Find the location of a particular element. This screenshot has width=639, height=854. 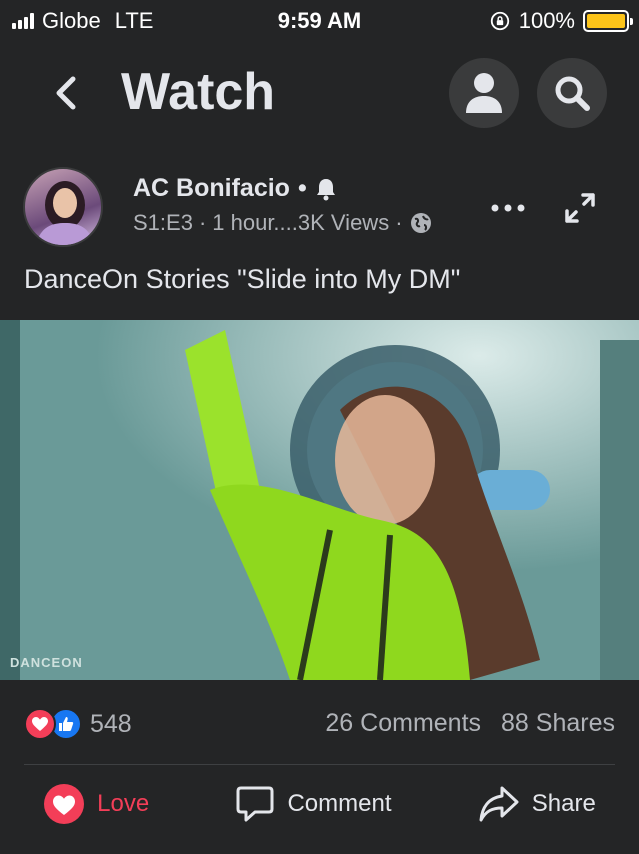

comment-icon is located at coordinates (255, 804).